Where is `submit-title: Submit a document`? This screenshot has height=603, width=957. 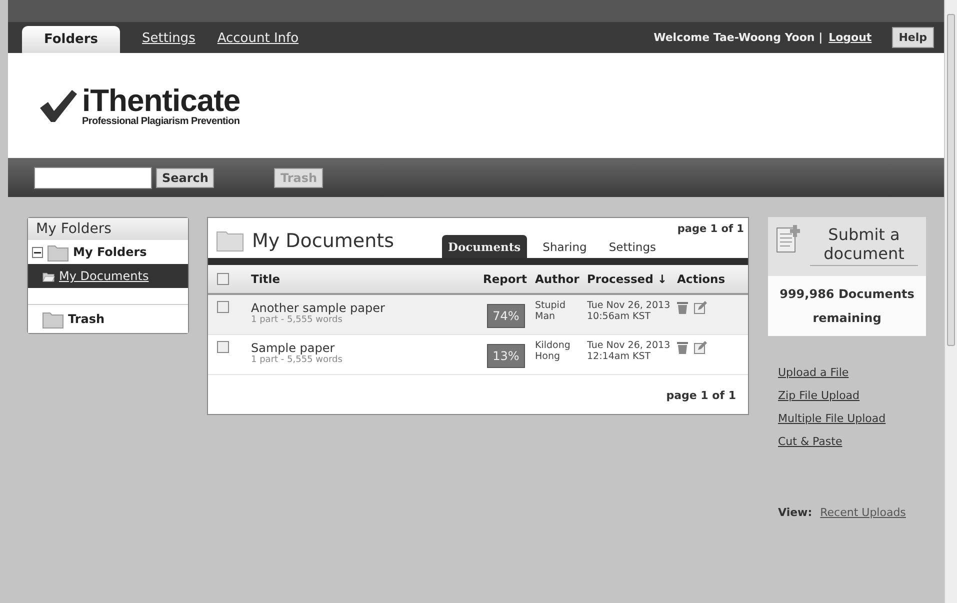
submit-title: Submit a document is located at coordinates (864, 245).